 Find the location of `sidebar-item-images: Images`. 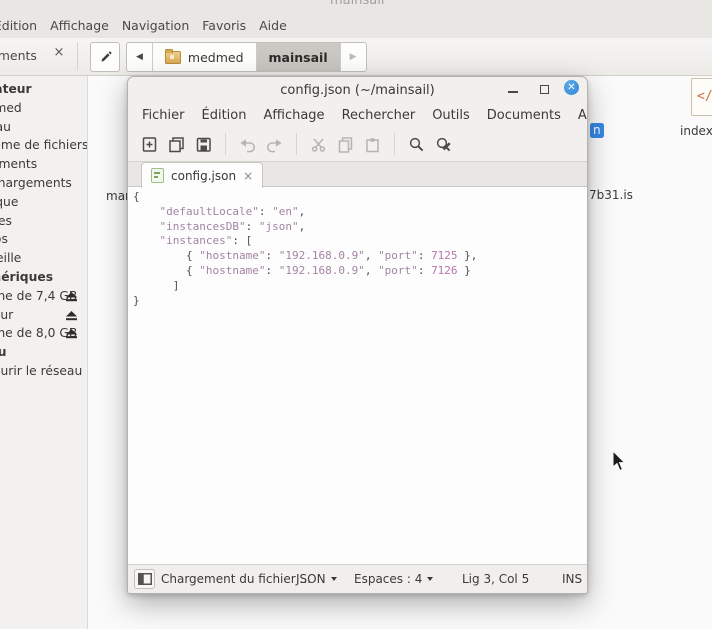

sidebar-item-images: Images is located at coordinates (43, 221).